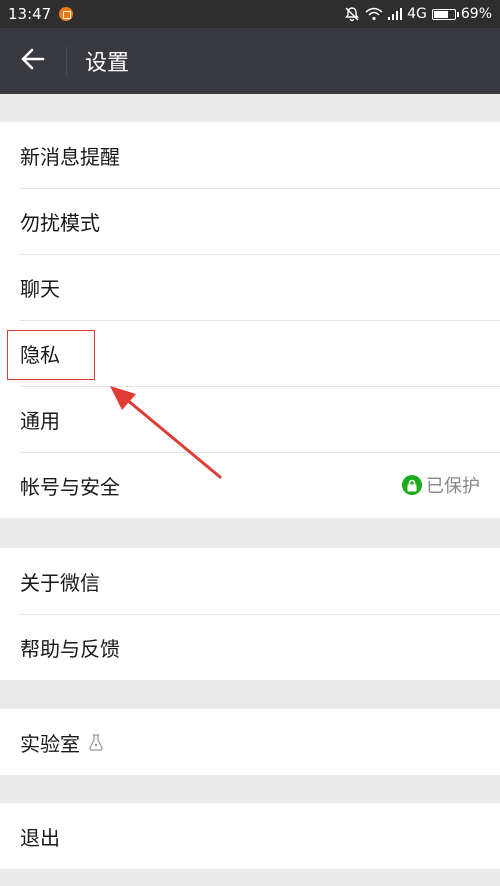 Image resolution: width=500 pixels, height=886 pixels. I want to click on network-type: 4G, so click(417, 14).